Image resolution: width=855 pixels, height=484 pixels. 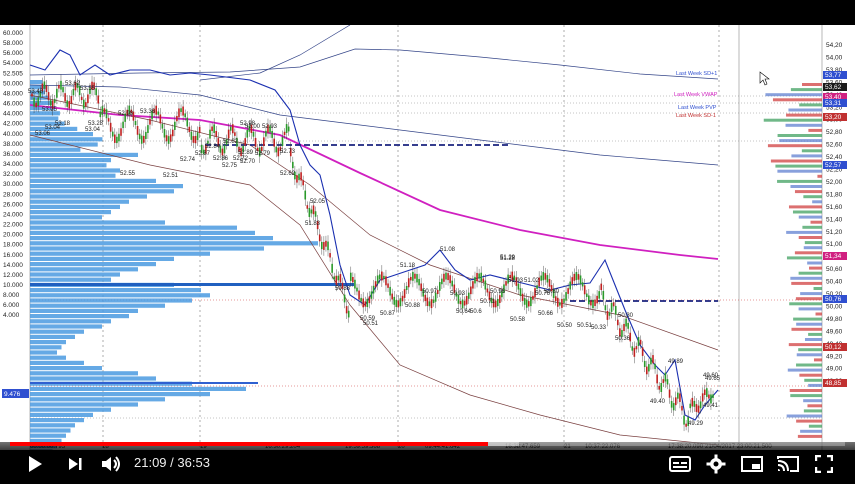 I want to click on cast-button, so click(x=788, y=464).